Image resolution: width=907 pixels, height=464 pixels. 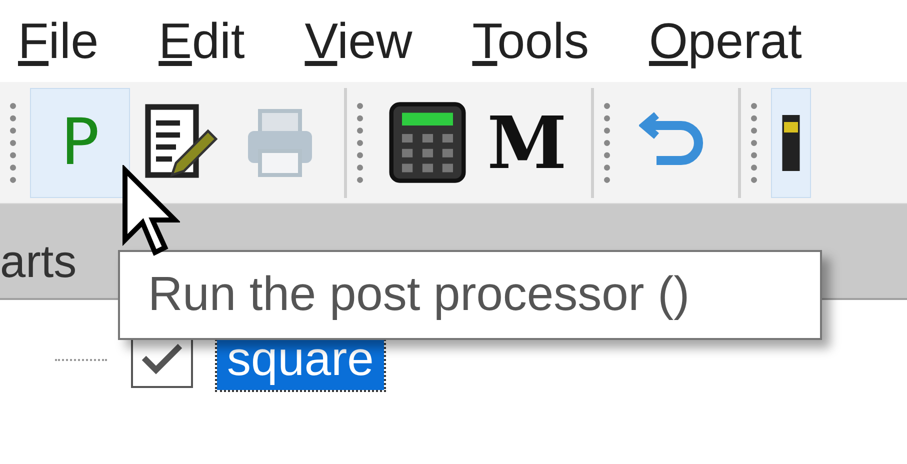 I want to click on panel-tab: arts, so click(x=38, y=261).